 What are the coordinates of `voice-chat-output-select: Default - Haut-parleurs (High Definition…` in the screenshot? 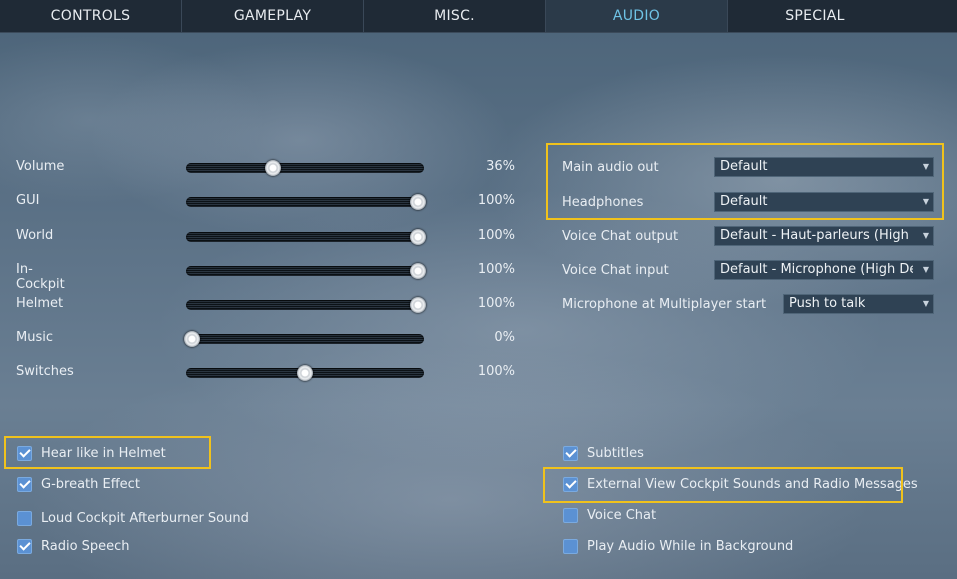 It's located at (824, 236).